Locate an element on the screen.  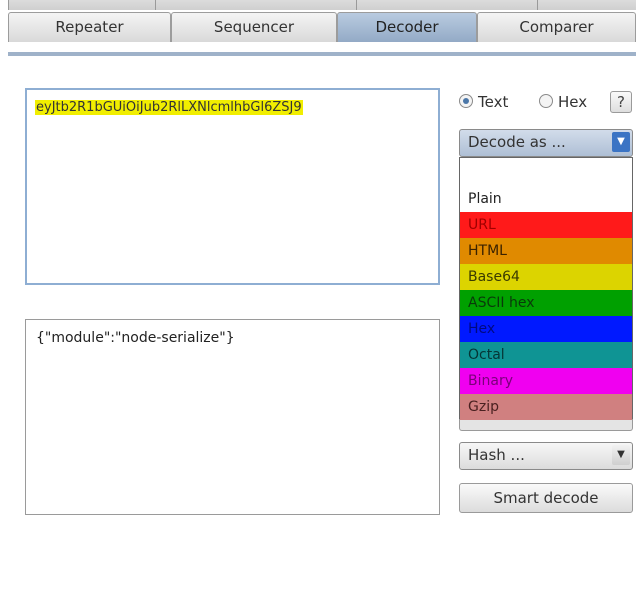
menu-item-ascii-hex: ASCII hex is located at coordinates (546, 303).